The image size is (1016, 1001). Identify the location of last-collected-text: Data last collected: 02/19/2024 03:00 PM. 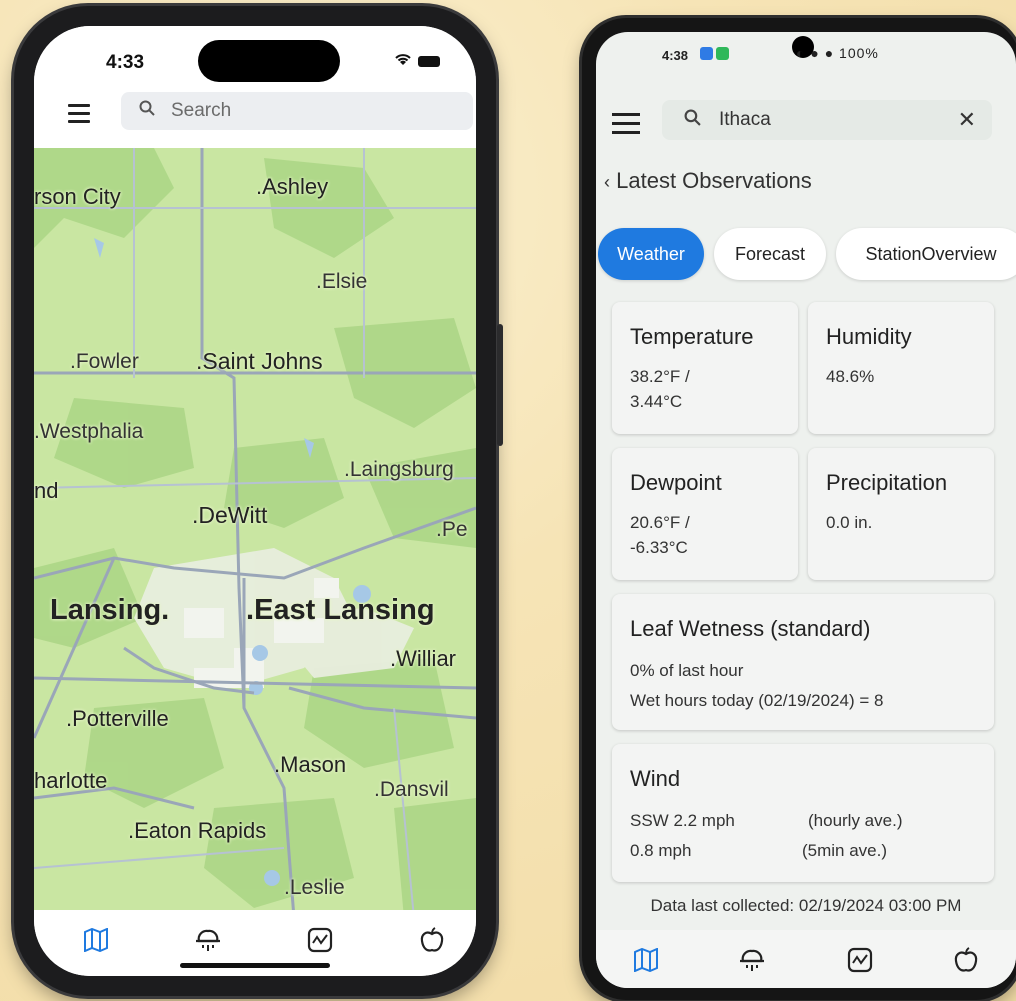
(806, 905).